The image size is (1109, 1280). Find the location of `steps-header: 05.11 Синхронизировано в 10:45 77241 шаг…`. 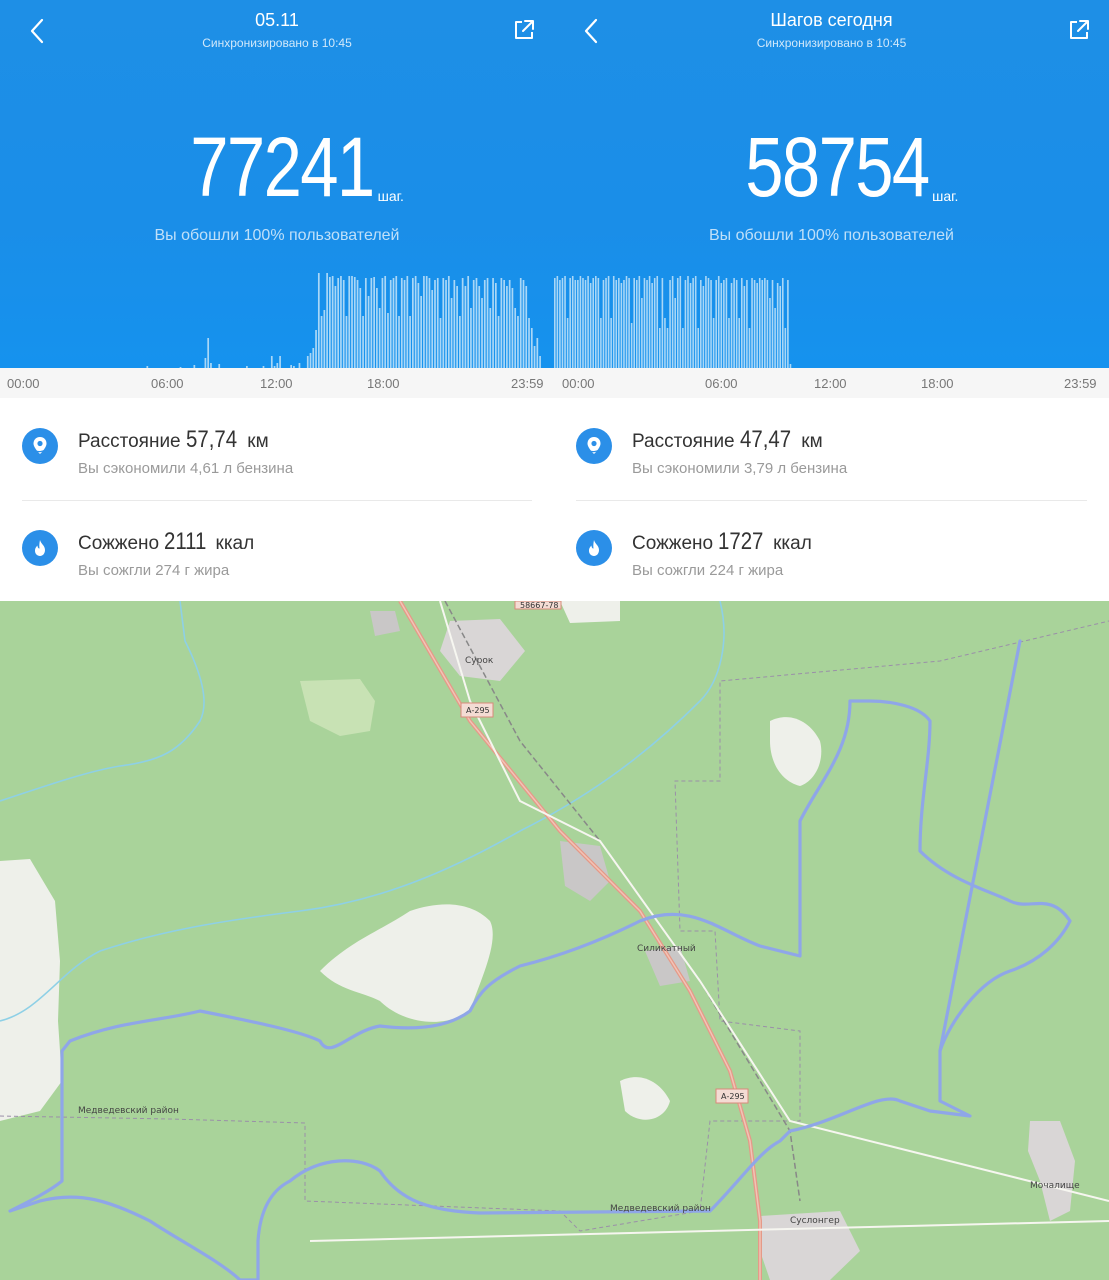

steps-header: 05.11 Синхронизировано в 10:45 77241 шаг… is located at coordinates (277, 184).